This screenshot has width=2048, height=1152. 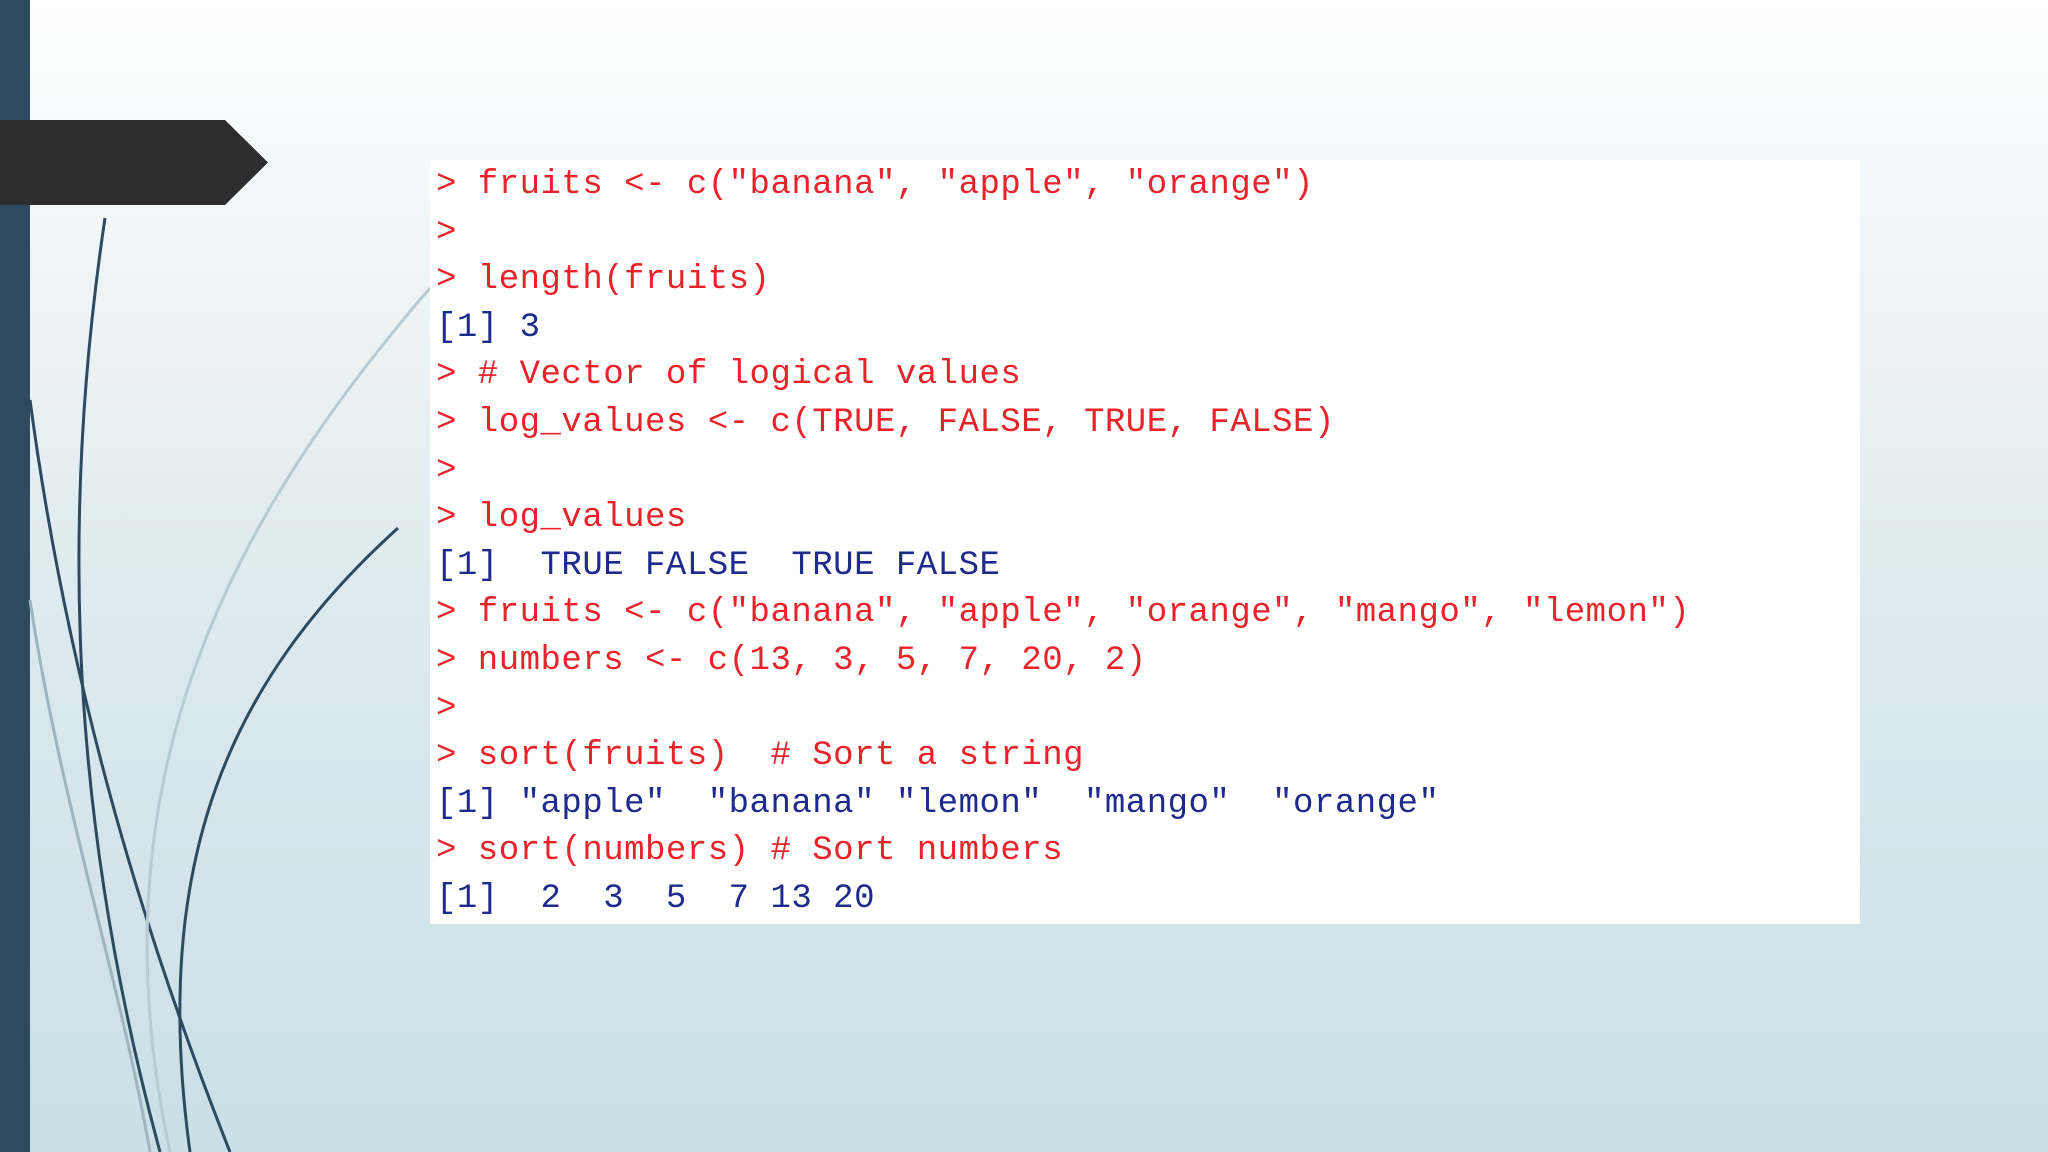 I want to click on console-output-line: [1] 3, so click(x=488, y=327).